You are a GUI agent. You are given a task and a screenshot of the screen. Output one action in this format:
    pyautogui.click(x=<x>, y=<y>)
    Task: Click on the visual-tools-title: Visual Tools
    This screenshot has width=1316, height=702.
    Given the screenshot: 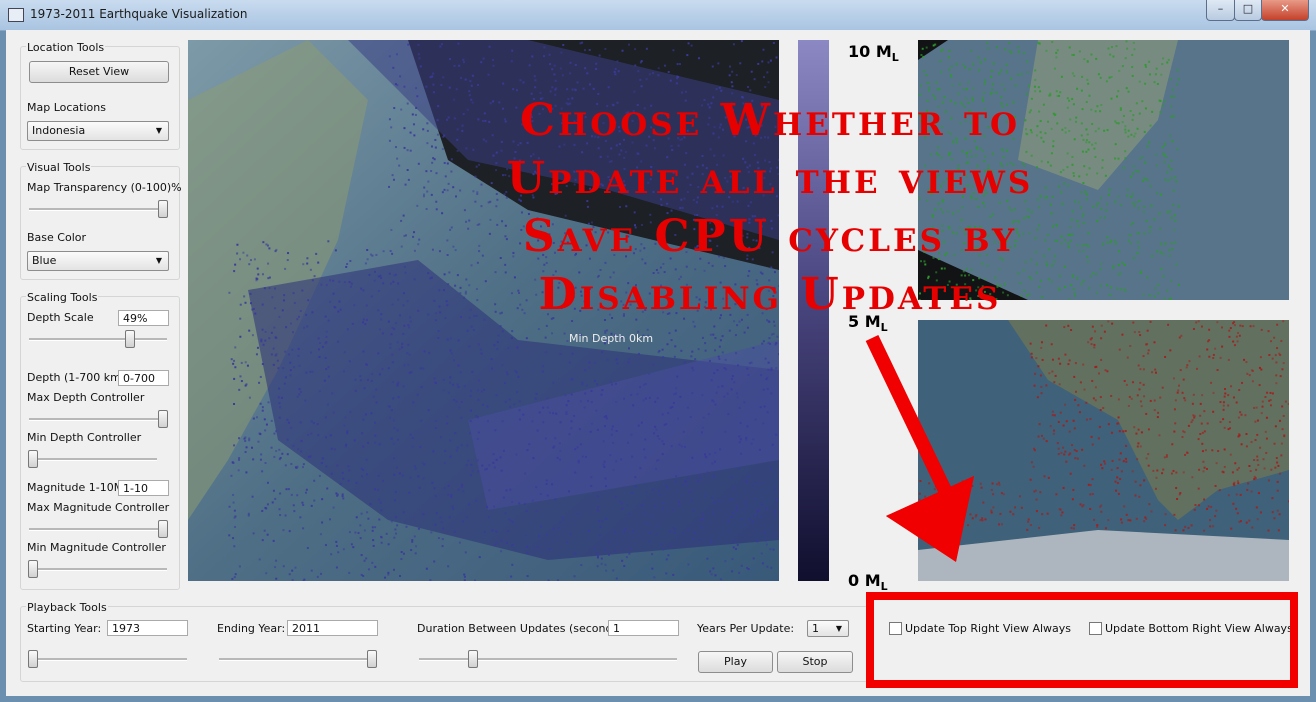 What is the action you would take?
    pyautogui.click(x=59, y=167)
    